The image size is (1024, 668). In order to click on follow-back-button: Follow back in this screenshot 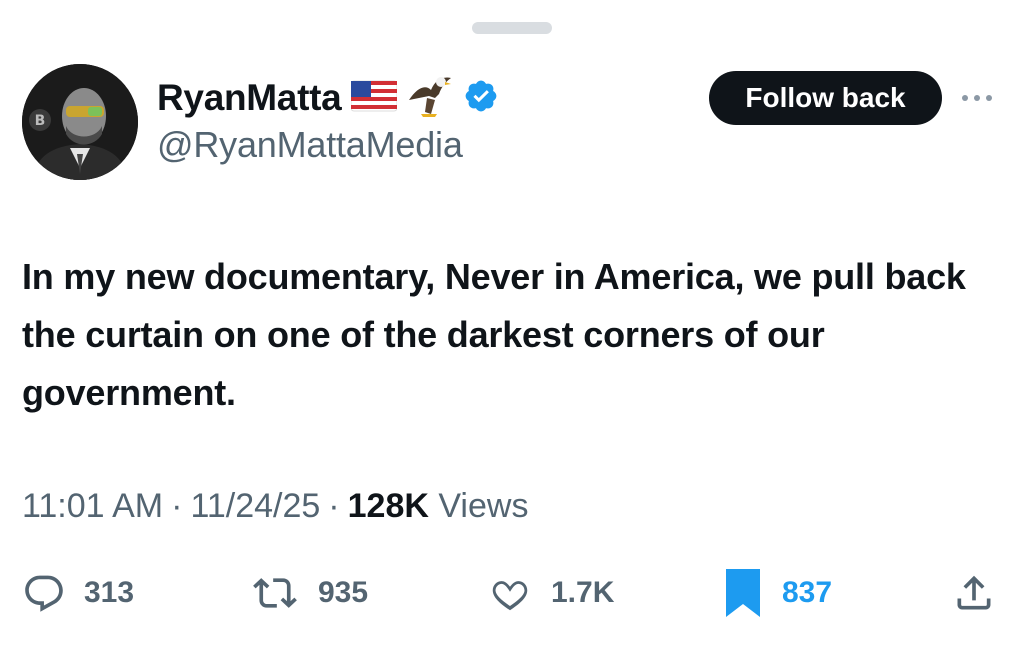, I will do `click(825, 98)`.